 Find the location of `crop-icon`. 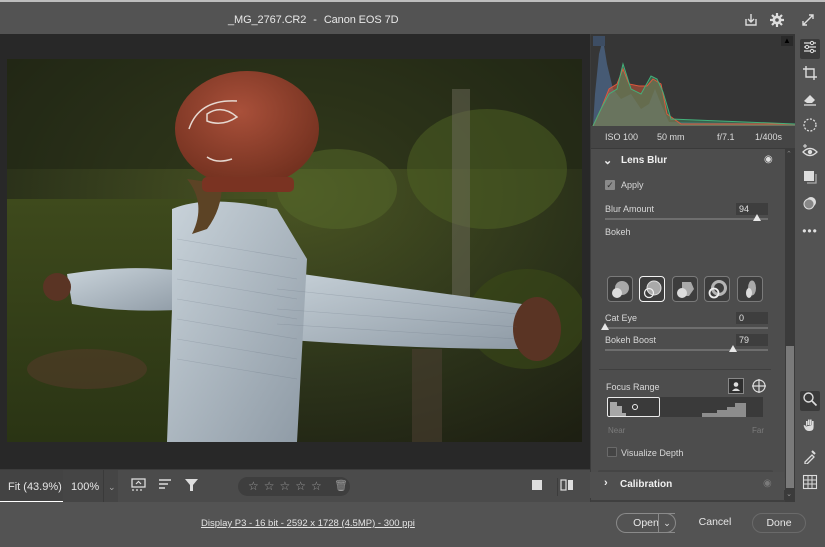

crop-icon is located at coordinates (810, 75).